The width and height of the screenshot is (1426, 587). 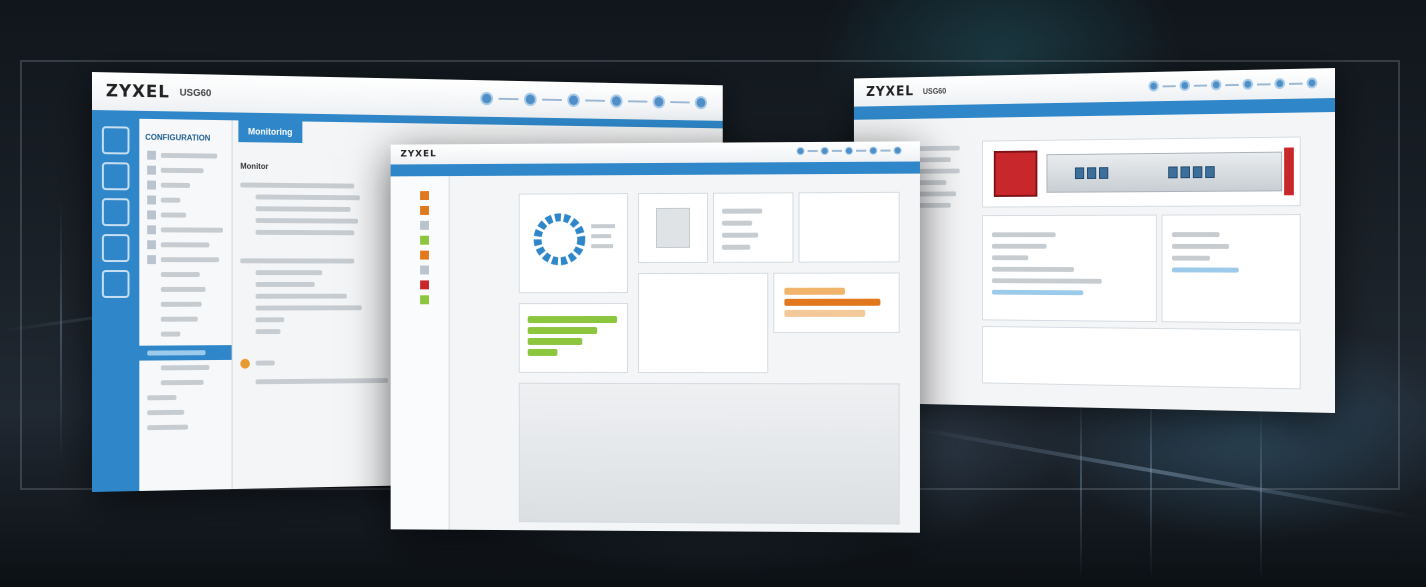 I want to click on sidebar-title: CONFIGURATION, so click(x=178, y=137).